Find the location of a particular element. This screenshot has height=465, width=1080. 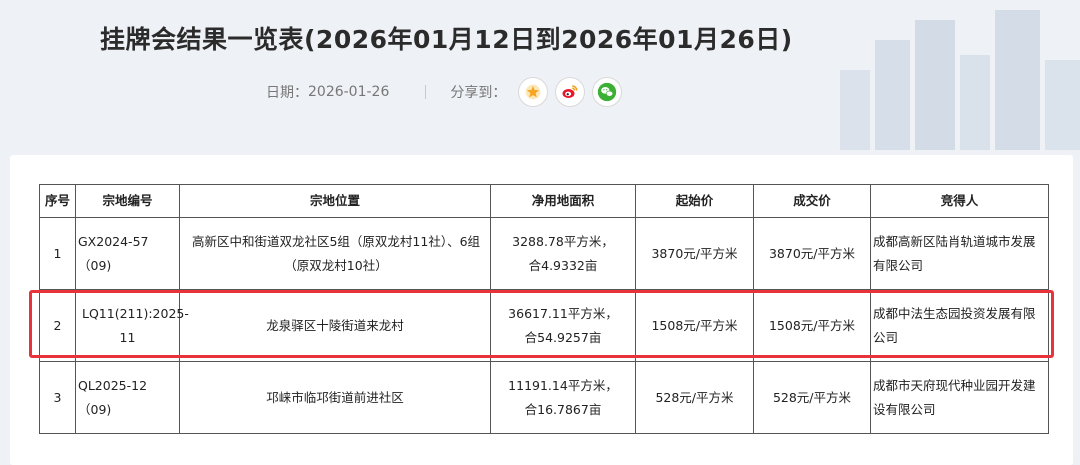

cell-code: QL2025-12（09) is located at coordinates (127, 397).